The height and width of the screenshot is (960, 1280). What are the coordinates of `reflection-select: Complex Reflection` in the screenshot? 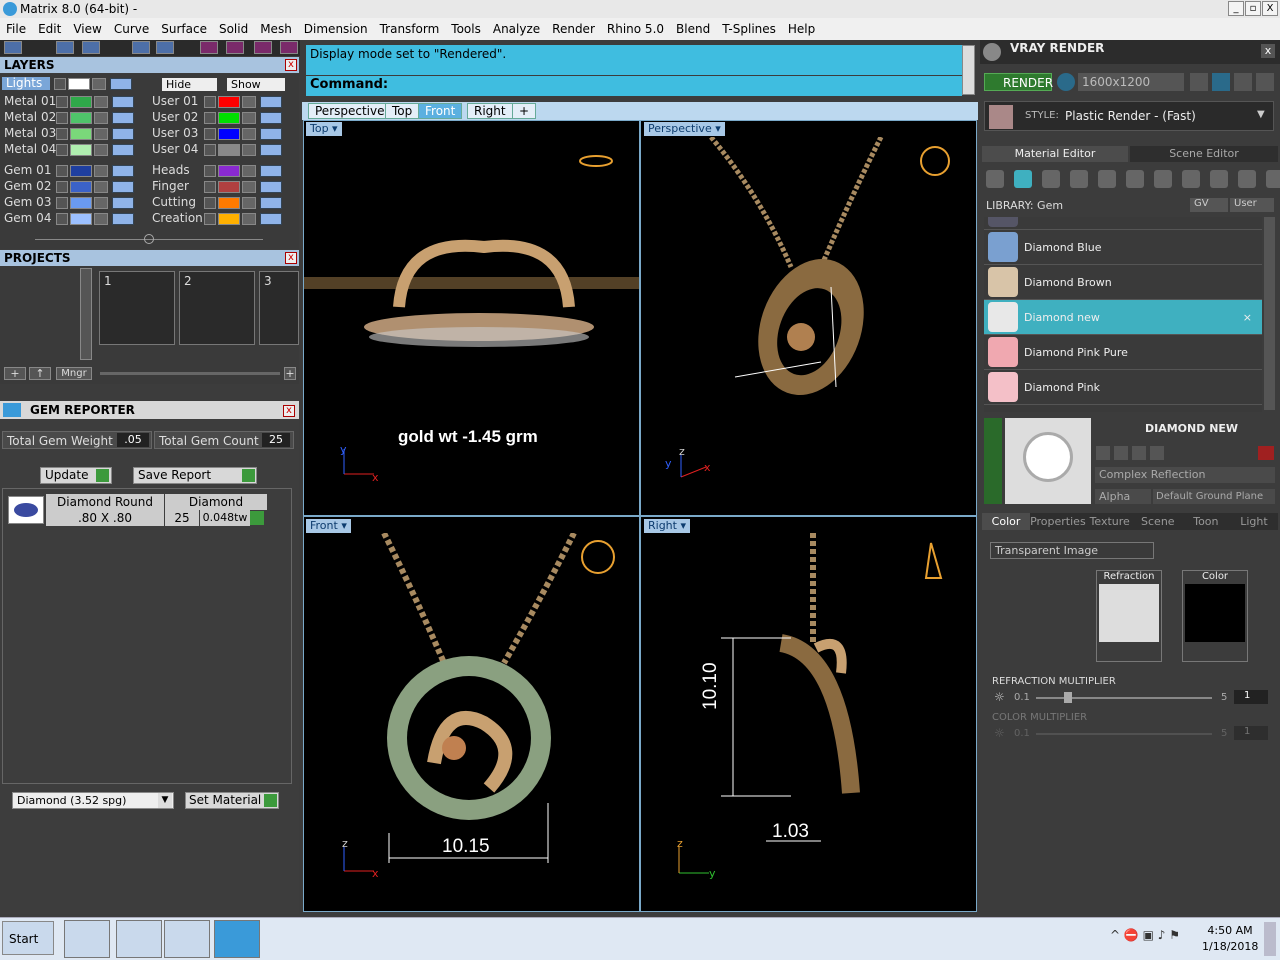 It's located at (1185, 475).